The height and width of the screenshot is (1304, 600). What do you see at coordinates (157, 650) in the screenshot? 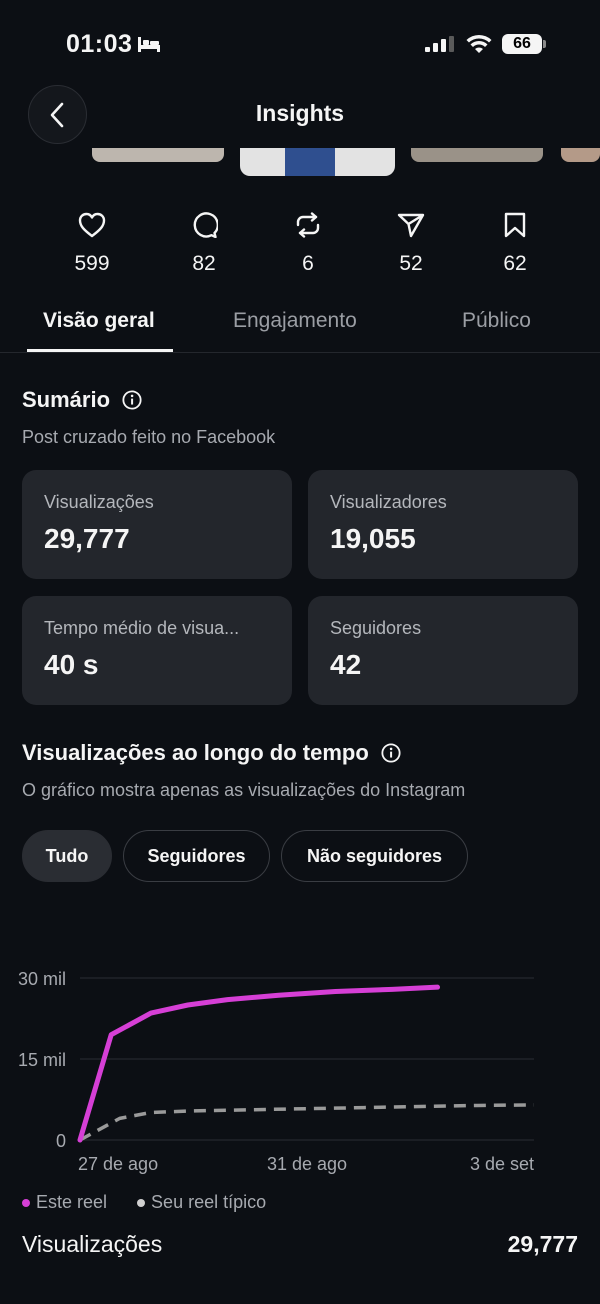
I see `metric-card-avg-watch-time: Tempo médio de visua... 40 s` at bounding box center [157, 650].